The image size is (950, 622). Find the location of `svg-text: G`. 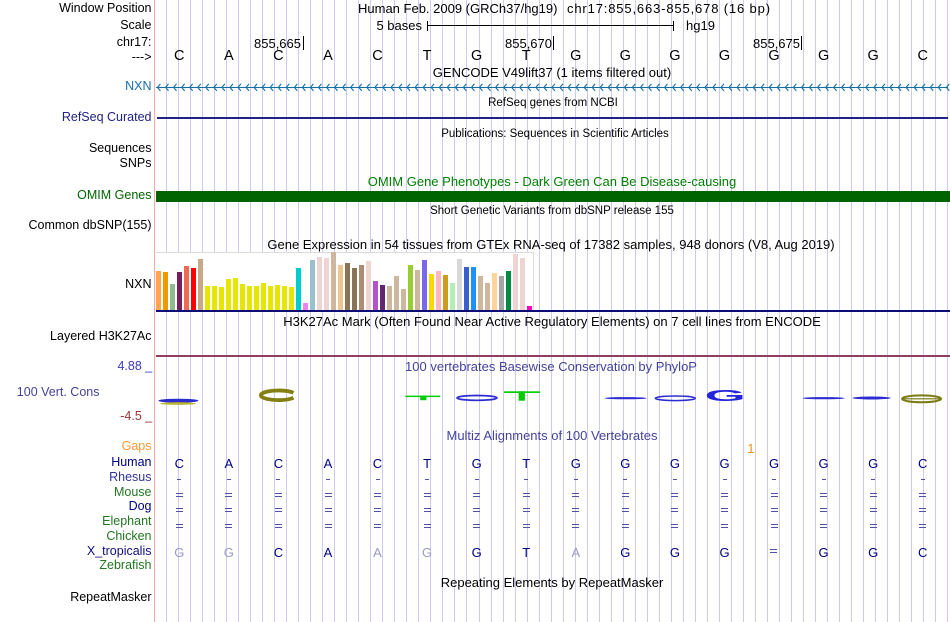

svg-text: G is located at coordinates (725, 396).